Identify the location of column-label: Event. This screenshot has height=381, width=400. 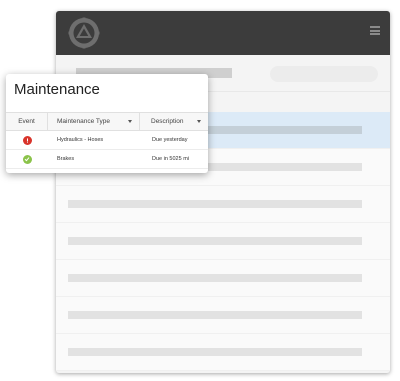
(26, 121).